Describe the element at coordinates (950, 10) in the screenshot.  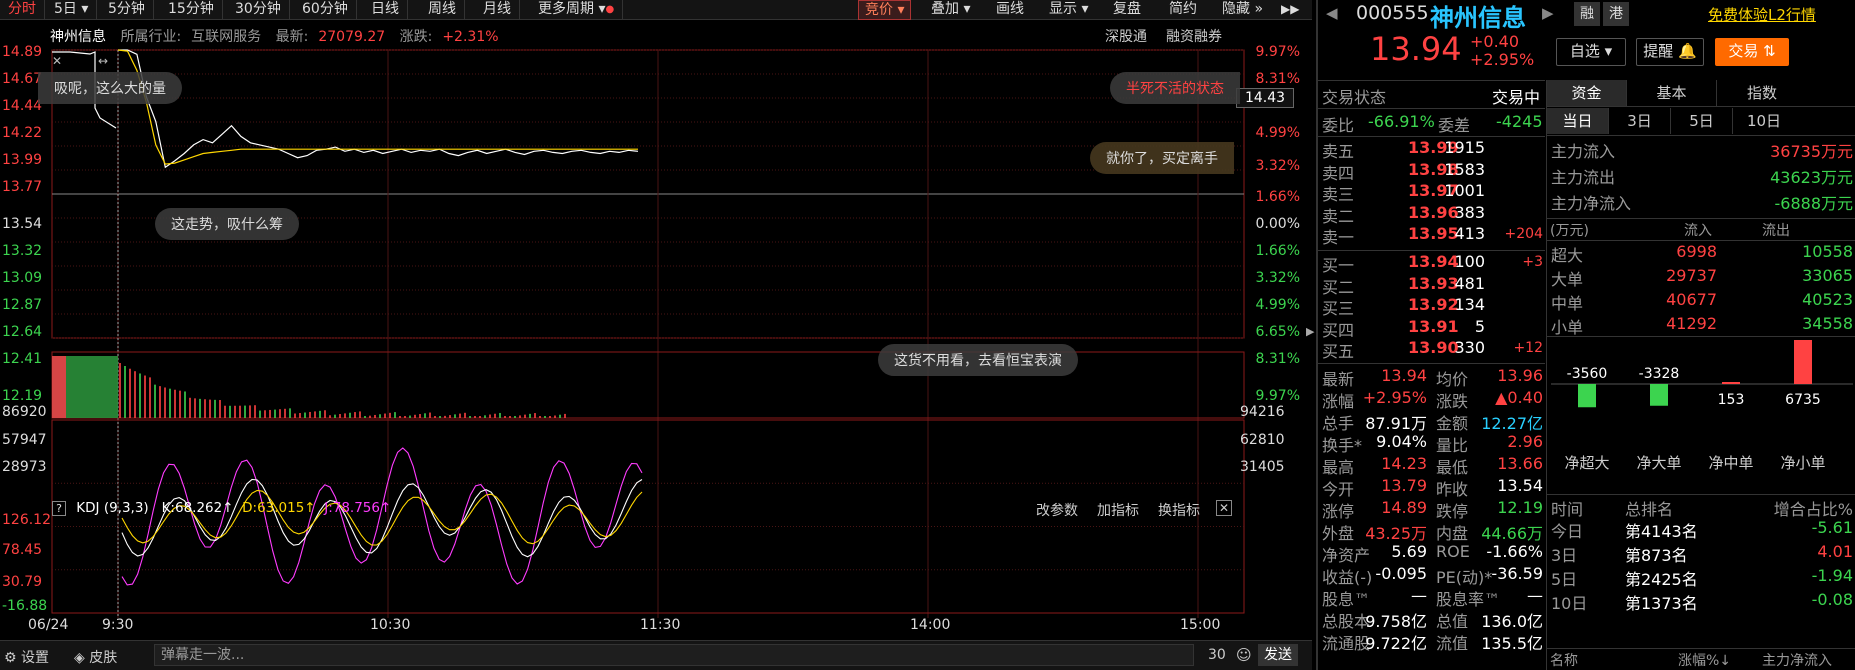
I see `overlay-button: 叠加 ▾` at that location.